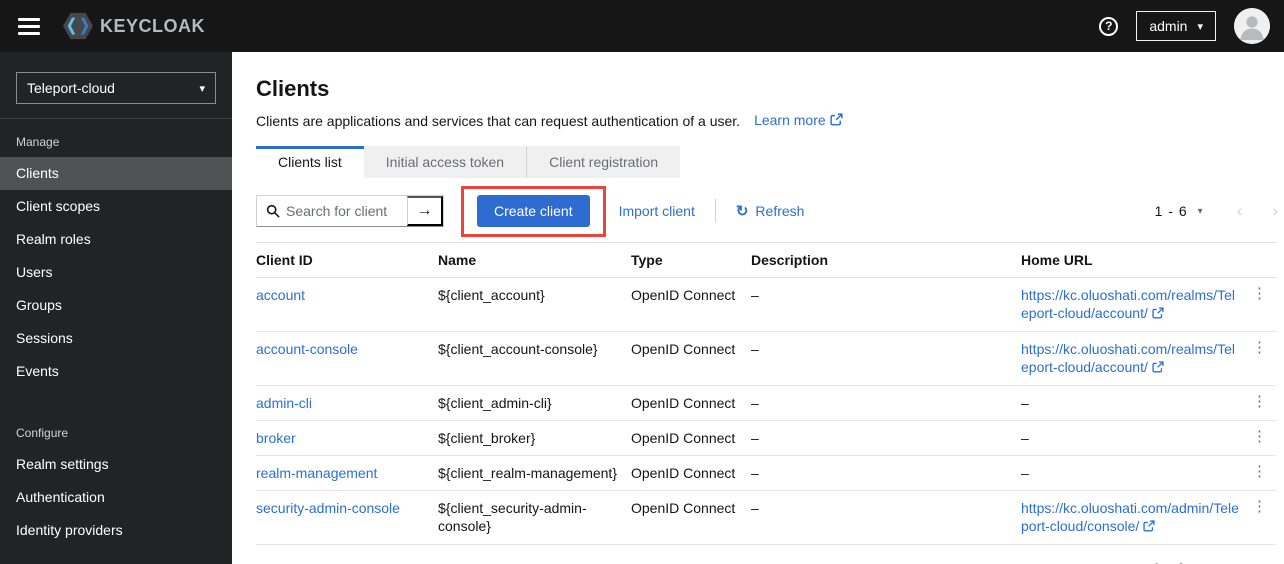 Image resolution: width=1284 pixels, height=564 pixels. What do you see at coordinates (770, 211) in the screenshot?
I see `refresh-button: ↻ Refresh` at bounding box center [770, 211].